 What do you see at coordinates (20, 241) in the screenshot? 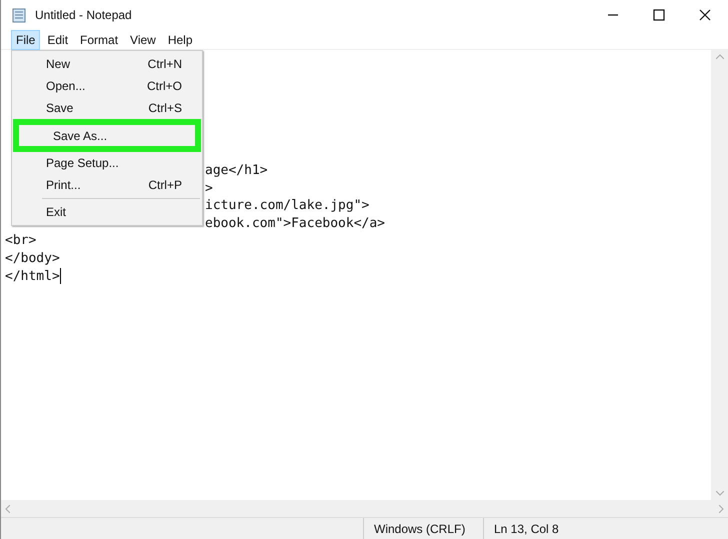
I see `code-line: <br>` at bounding box center [20, 241].